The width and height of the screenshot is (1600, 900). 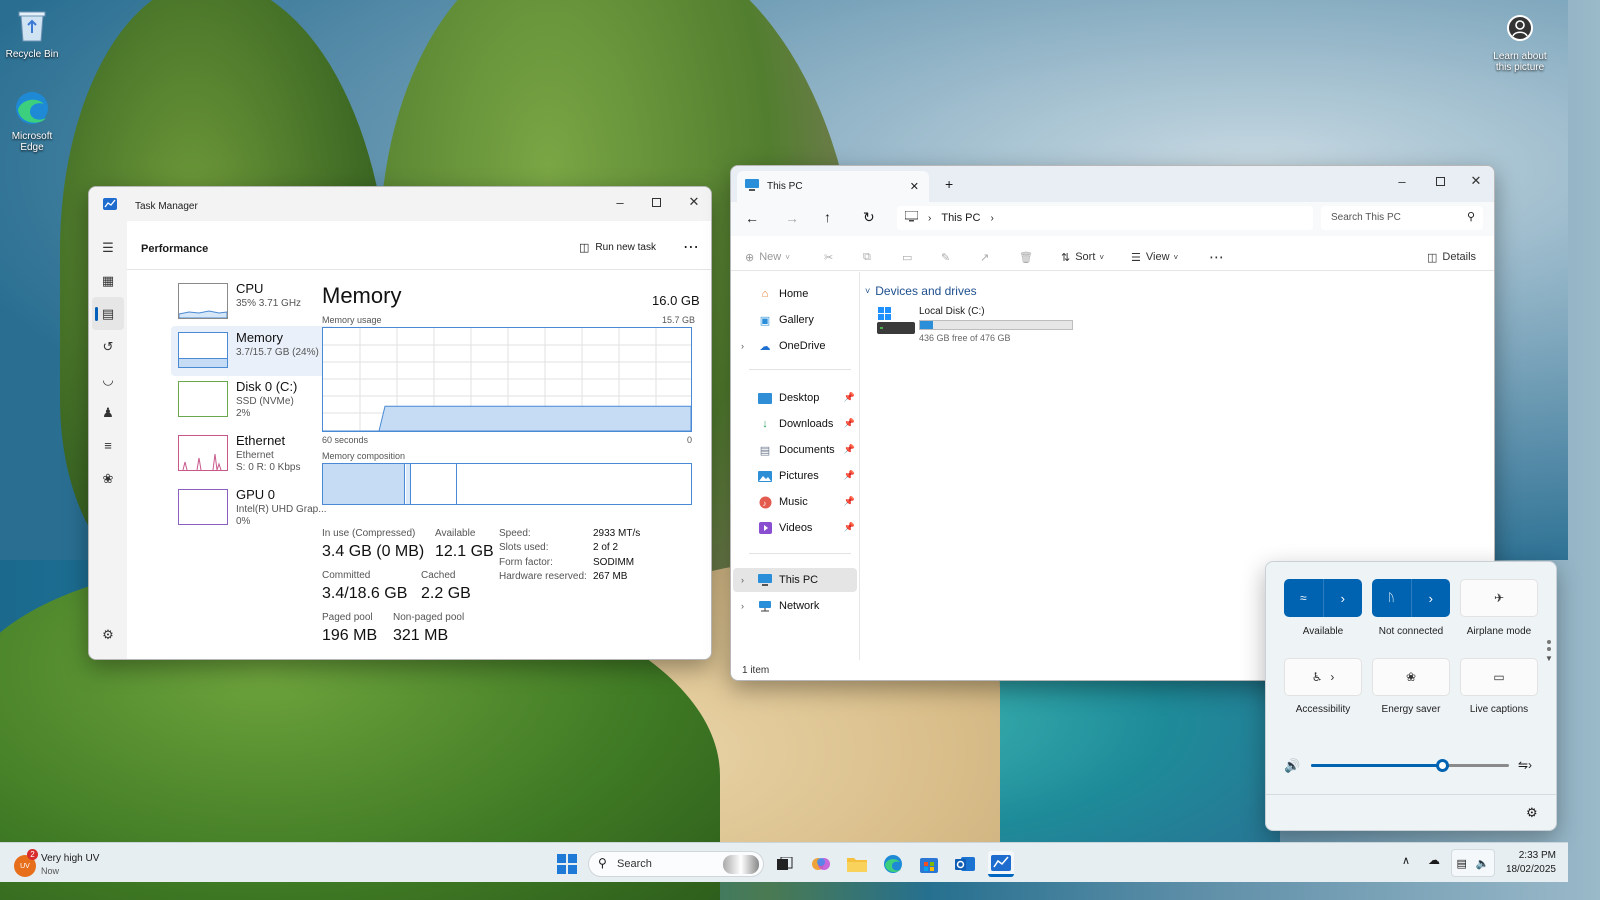 What do you see at coordinates (1082, 257) in the screenshot?
I see `sort-button: ⇅ Sort ˅` at bounding box center [1082, 257].